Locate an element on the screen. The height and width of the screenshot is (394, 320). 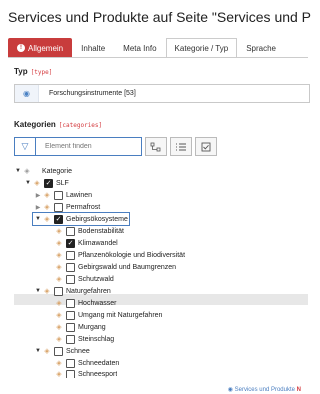
tree-node-klimawandel: ◈ ✓ Klimawandel is located at coordinates (86, 243).